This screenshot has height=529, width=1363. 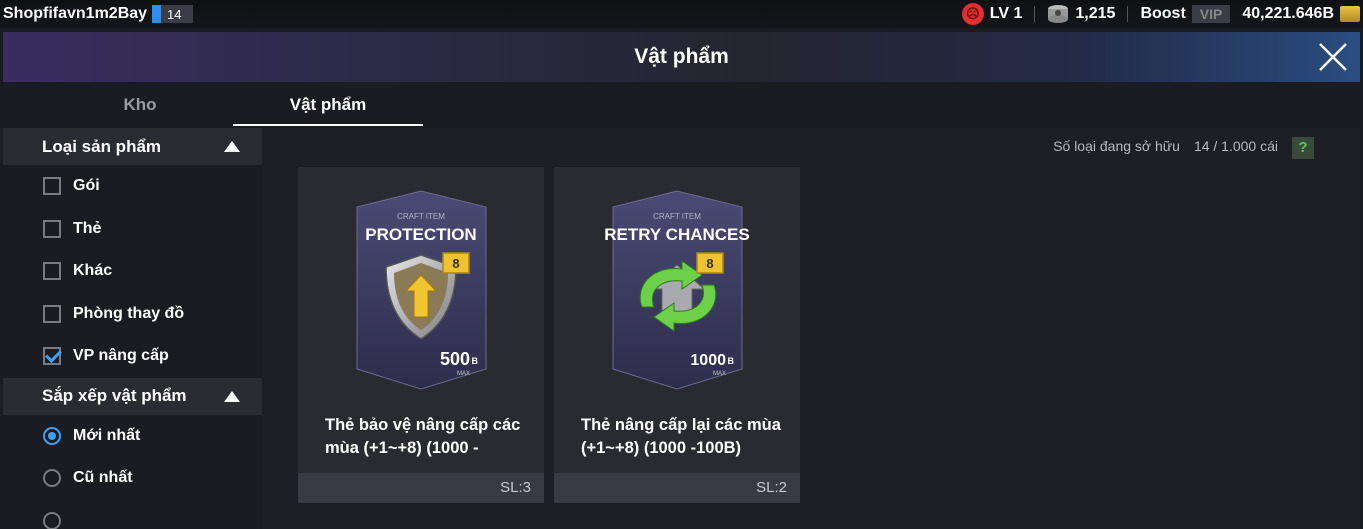 What do you see at coordinates (1288, 13) in the screenshot?
I see `bp-amount: 40,221.646B` at bounding box center [1288, 13].